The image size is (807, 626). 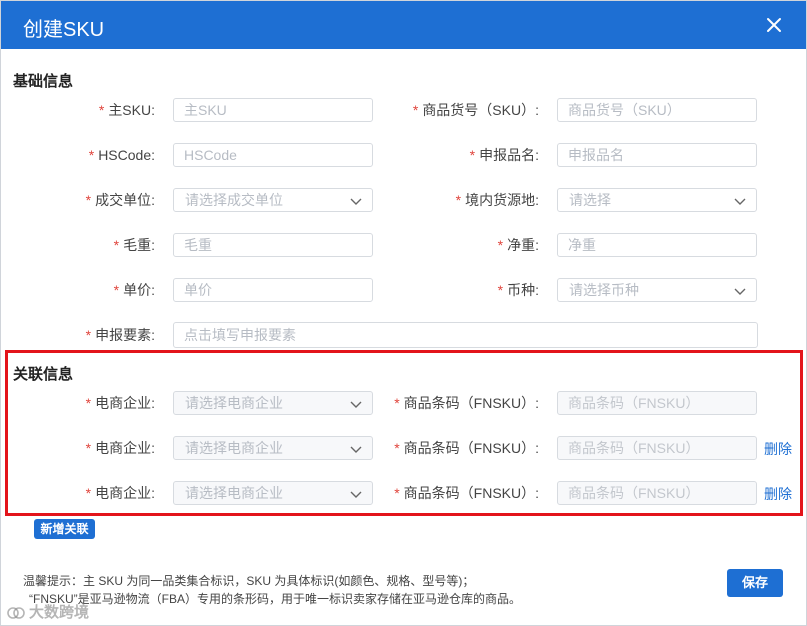 I want to click on origin-select: 请选择, so click(x=657, y=200).